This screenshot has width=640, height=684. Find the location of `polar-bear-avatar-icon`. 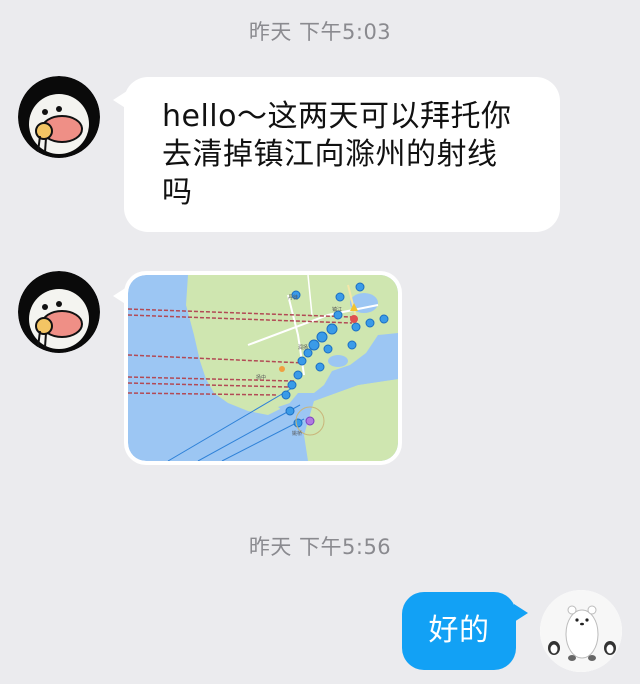

polar-bear-avatar-icon is located at coordinates (581, 631).